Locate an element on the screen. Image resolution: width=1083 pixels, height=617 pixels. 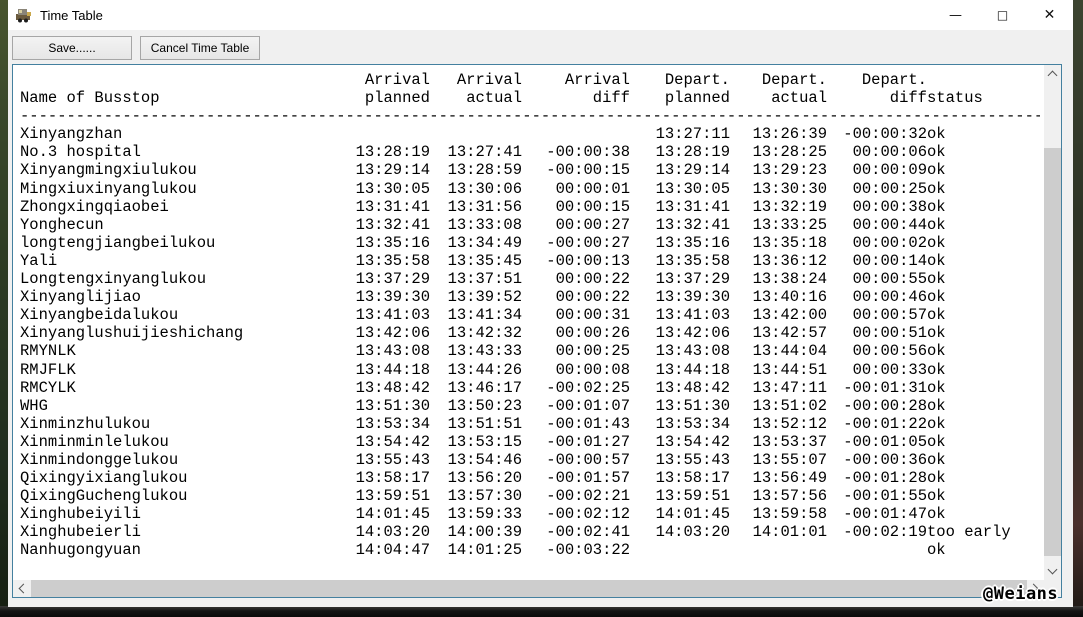
scroll-up-button is located at coordinates (1052, 73).